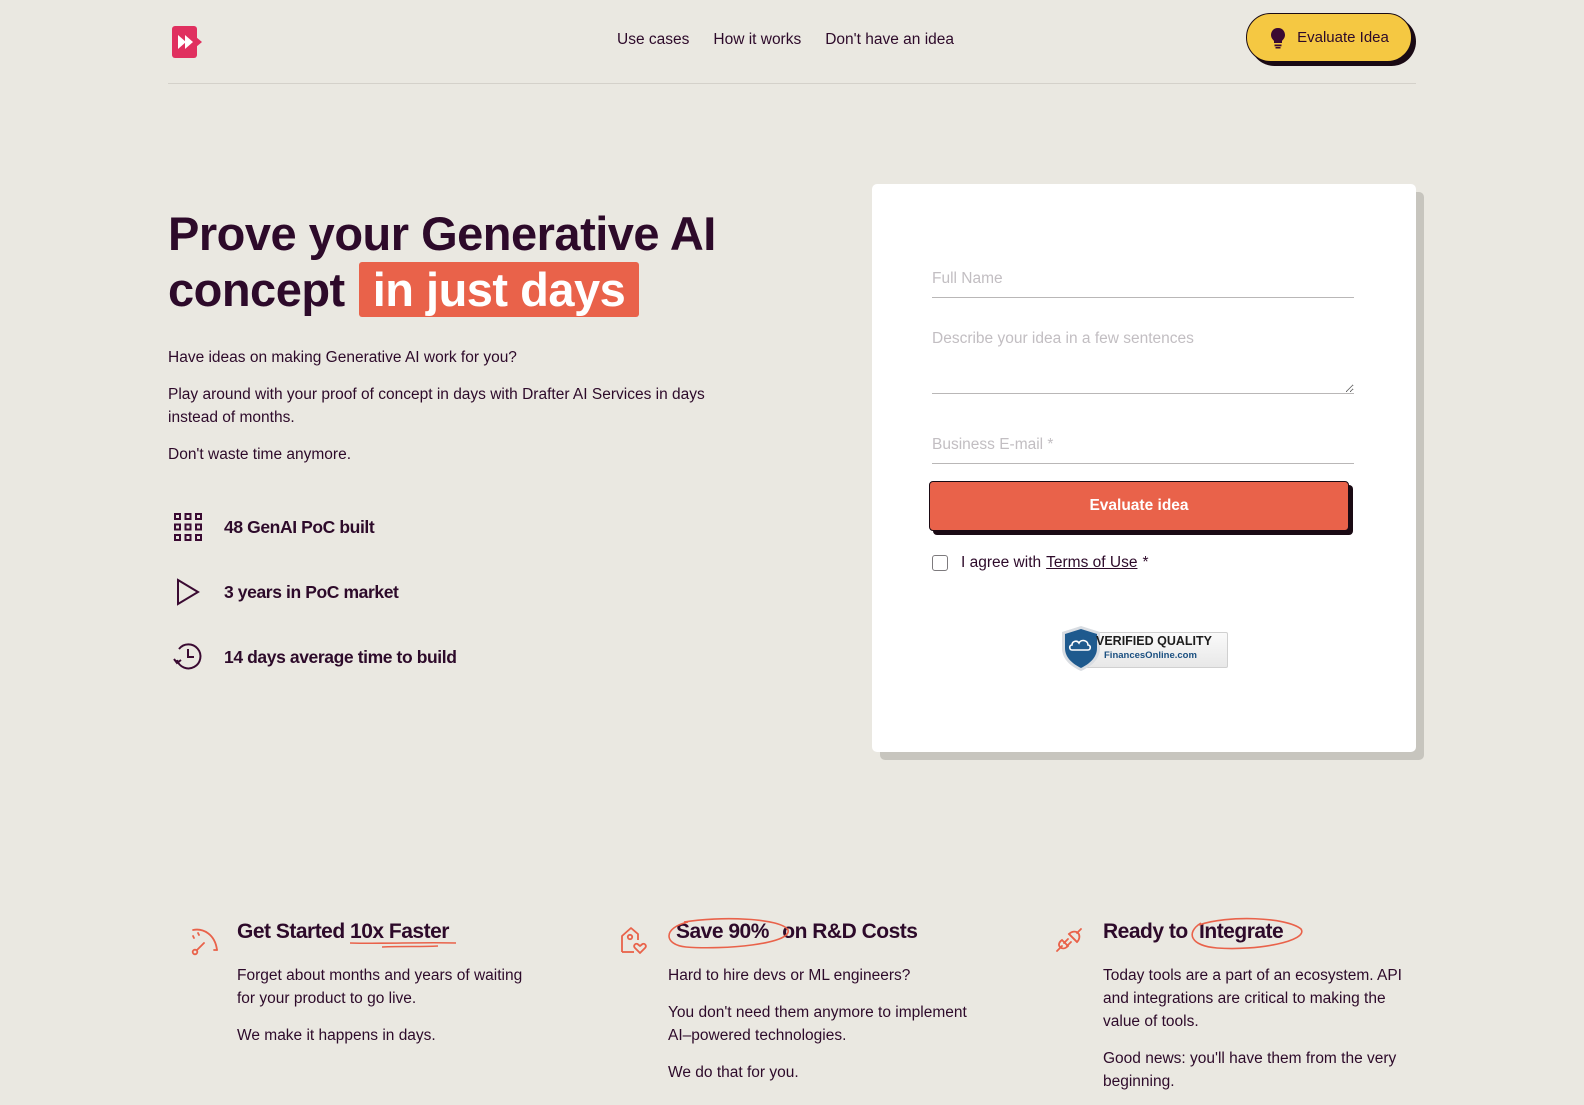  I want to click on feature-paragraph: Hard to hire devs or ML engineers?, so click(789, 975).